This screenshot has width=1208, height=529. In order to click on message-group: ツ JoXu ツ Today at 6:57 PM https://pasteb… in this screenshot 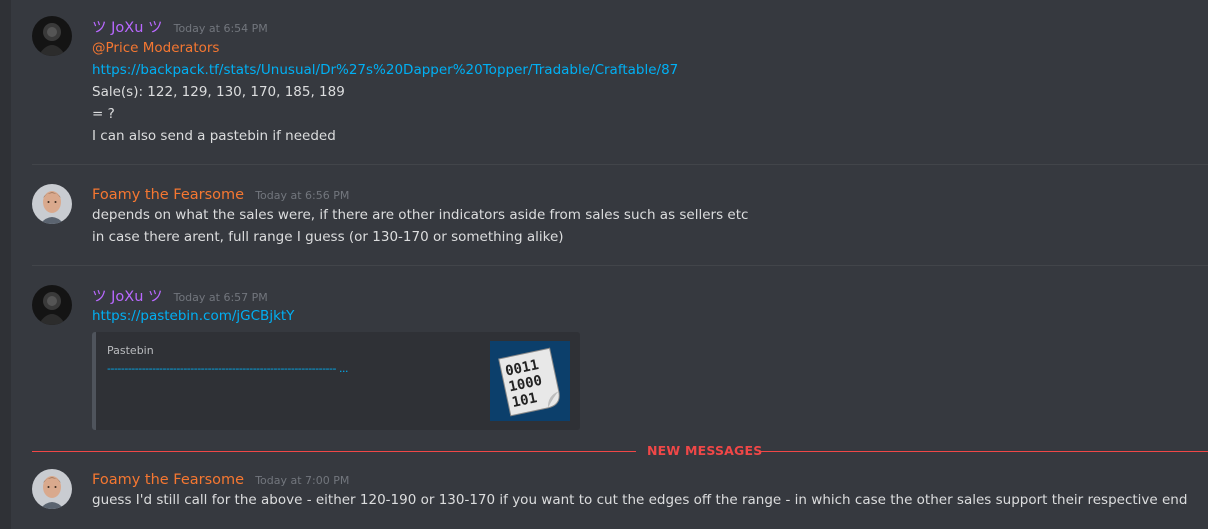, I will do `click(620, 304)`.